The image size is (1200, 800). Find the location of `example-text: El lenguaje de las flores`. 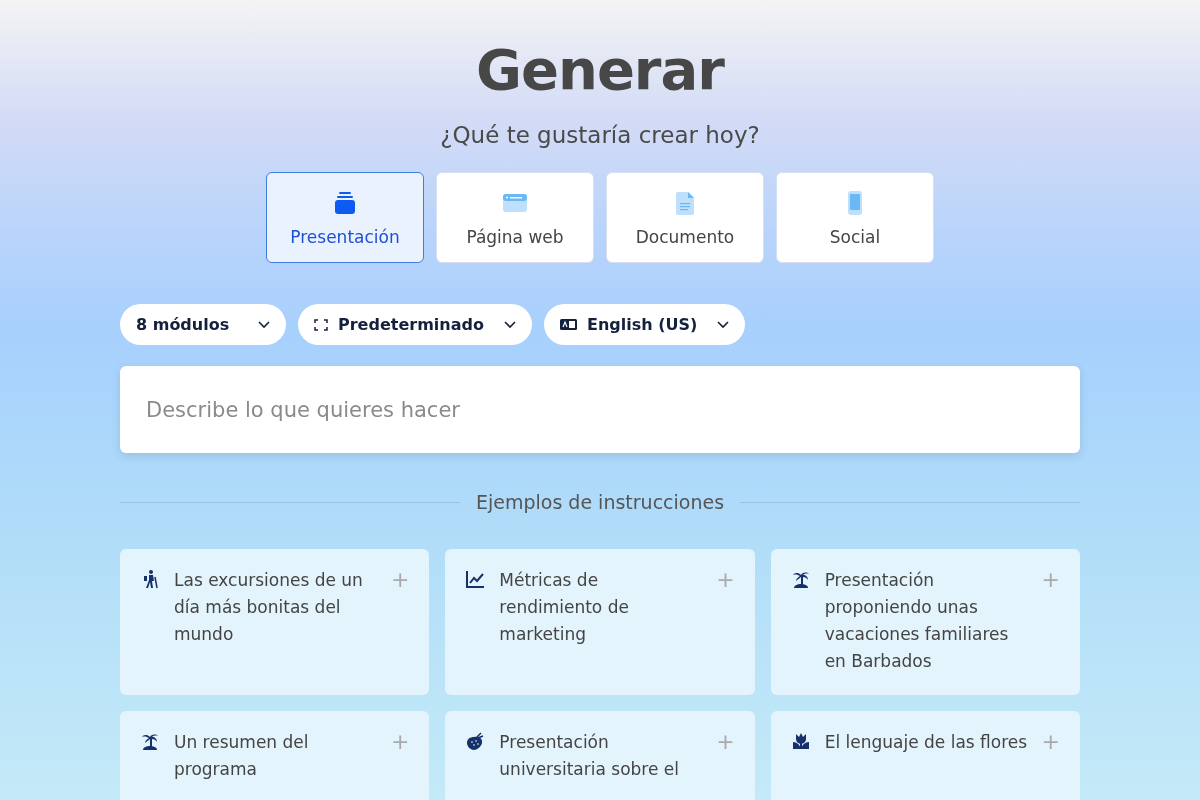

example-text: El lenguaje de las flores is located at coordinates (926, 742).